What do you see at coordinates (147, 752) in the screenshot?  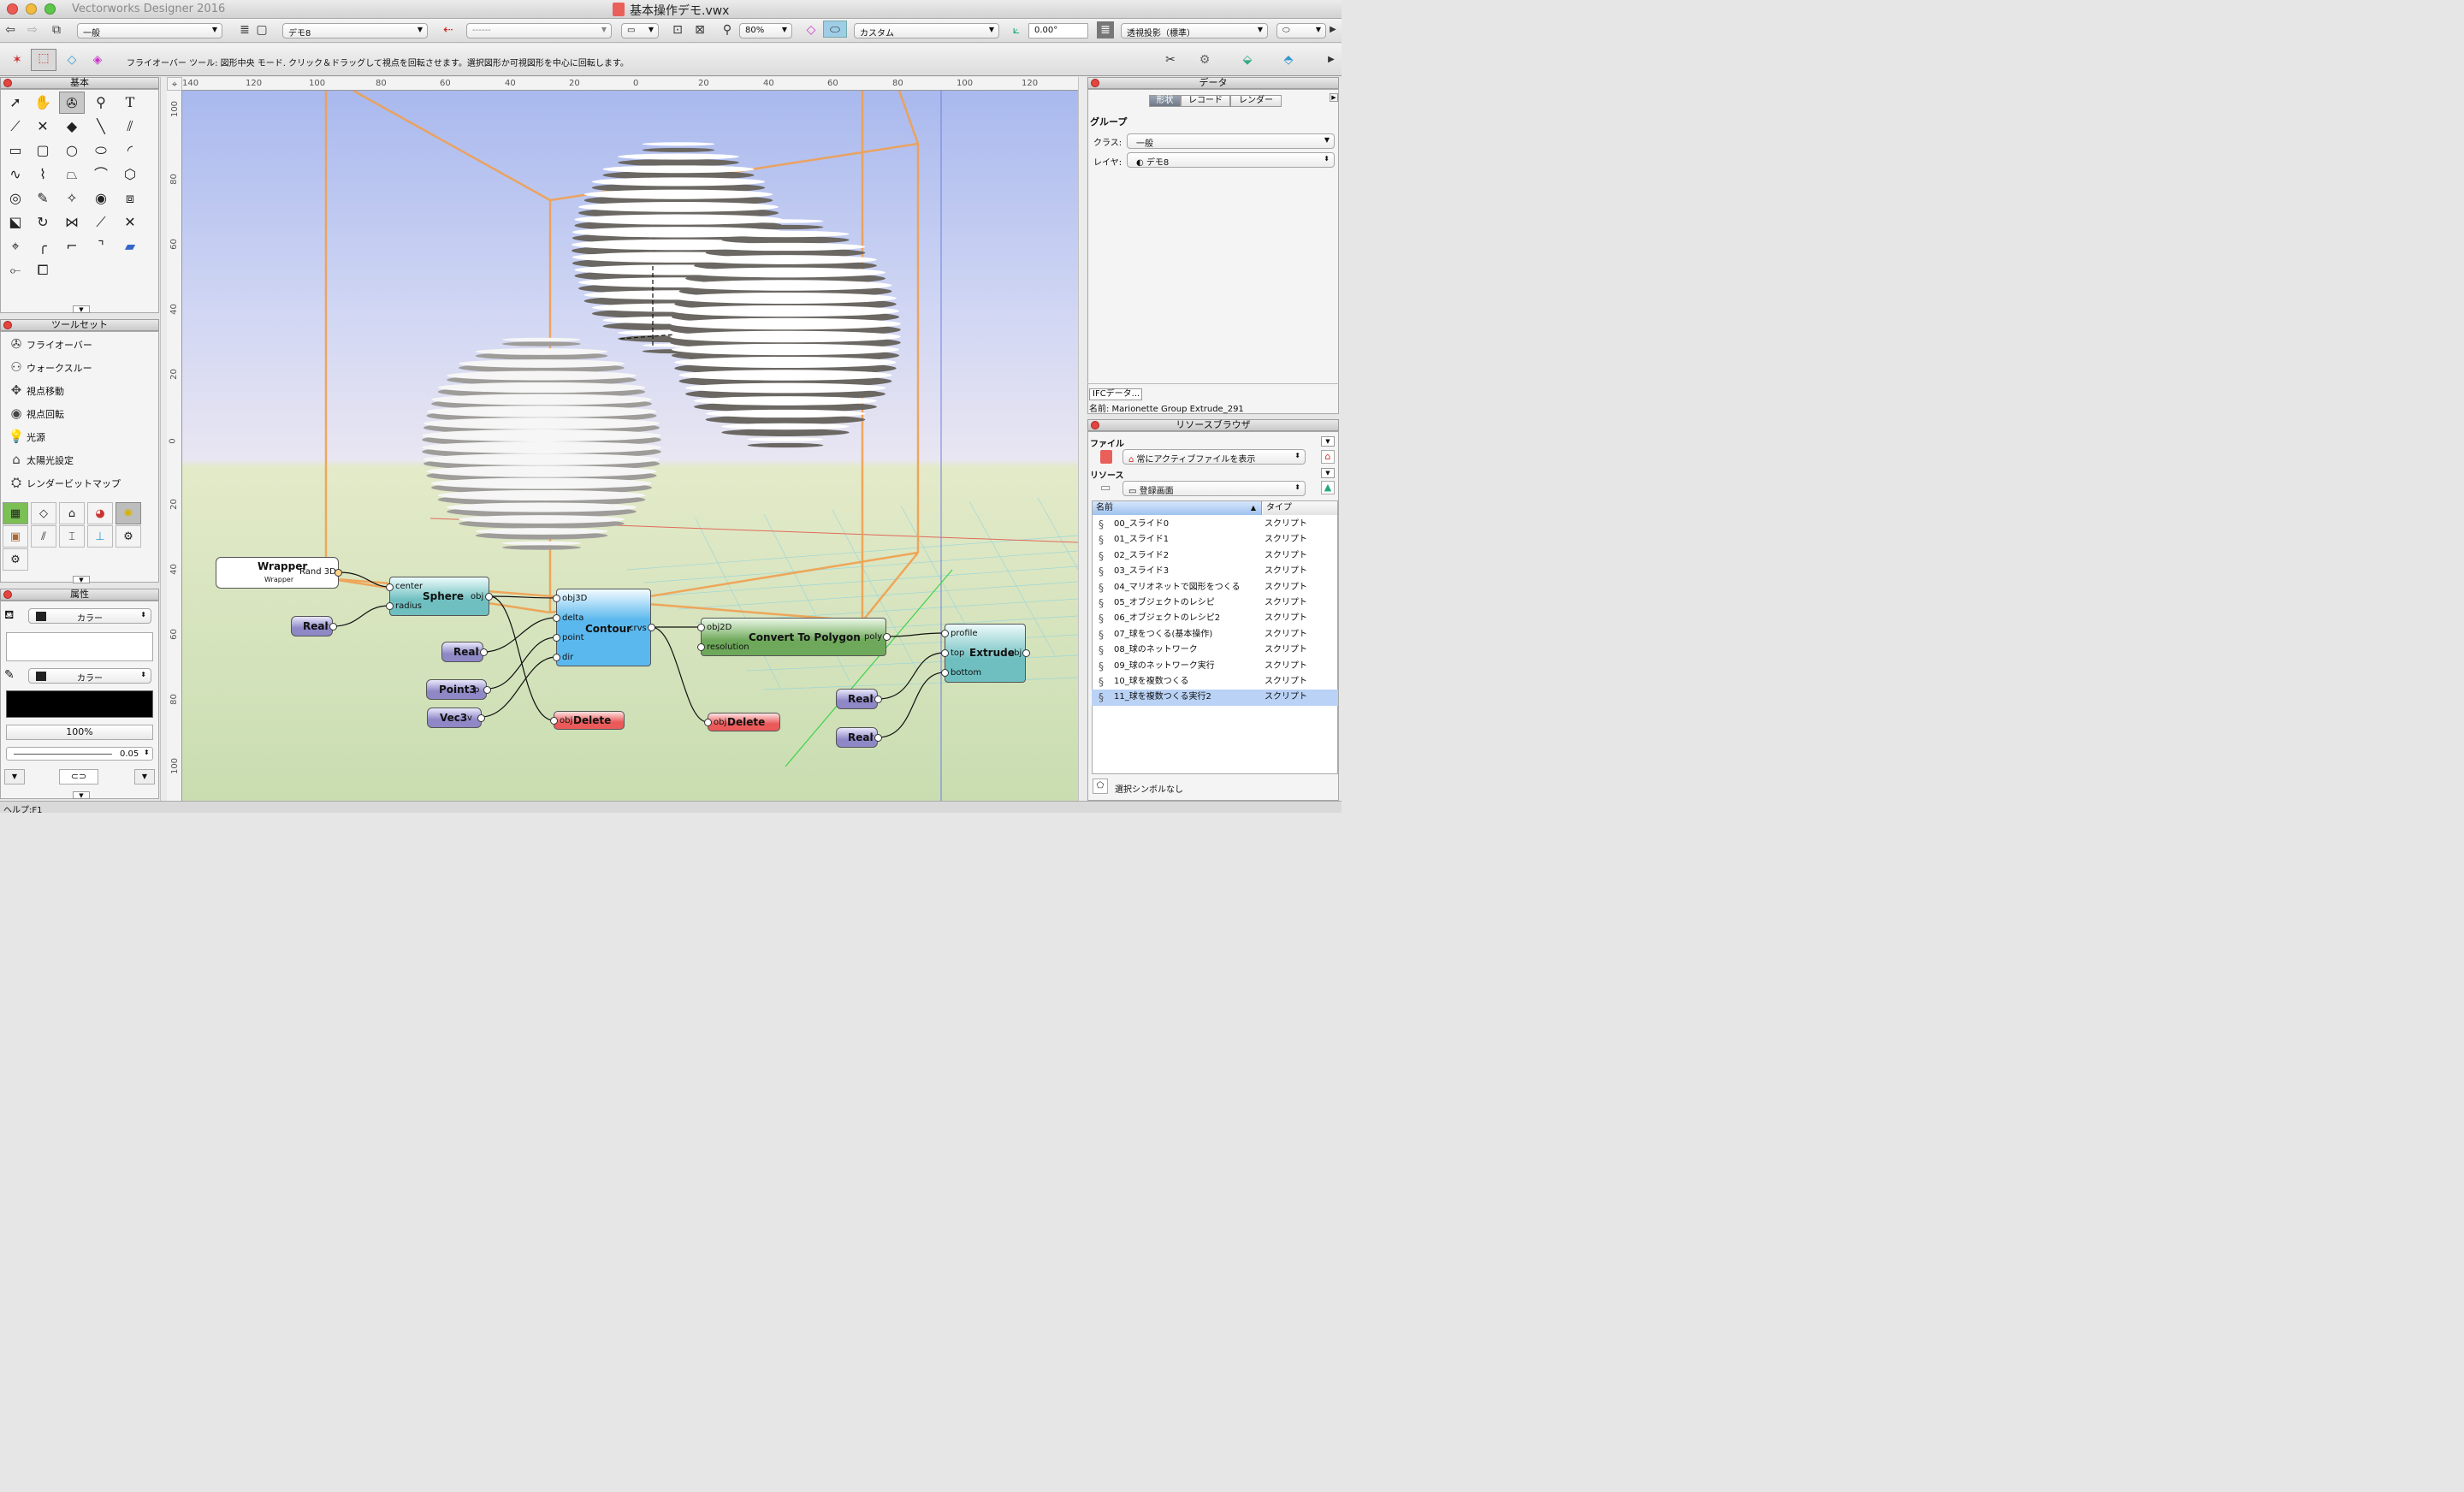 I see `stepper-icon: ⬍` at bounding box center [147, 752].